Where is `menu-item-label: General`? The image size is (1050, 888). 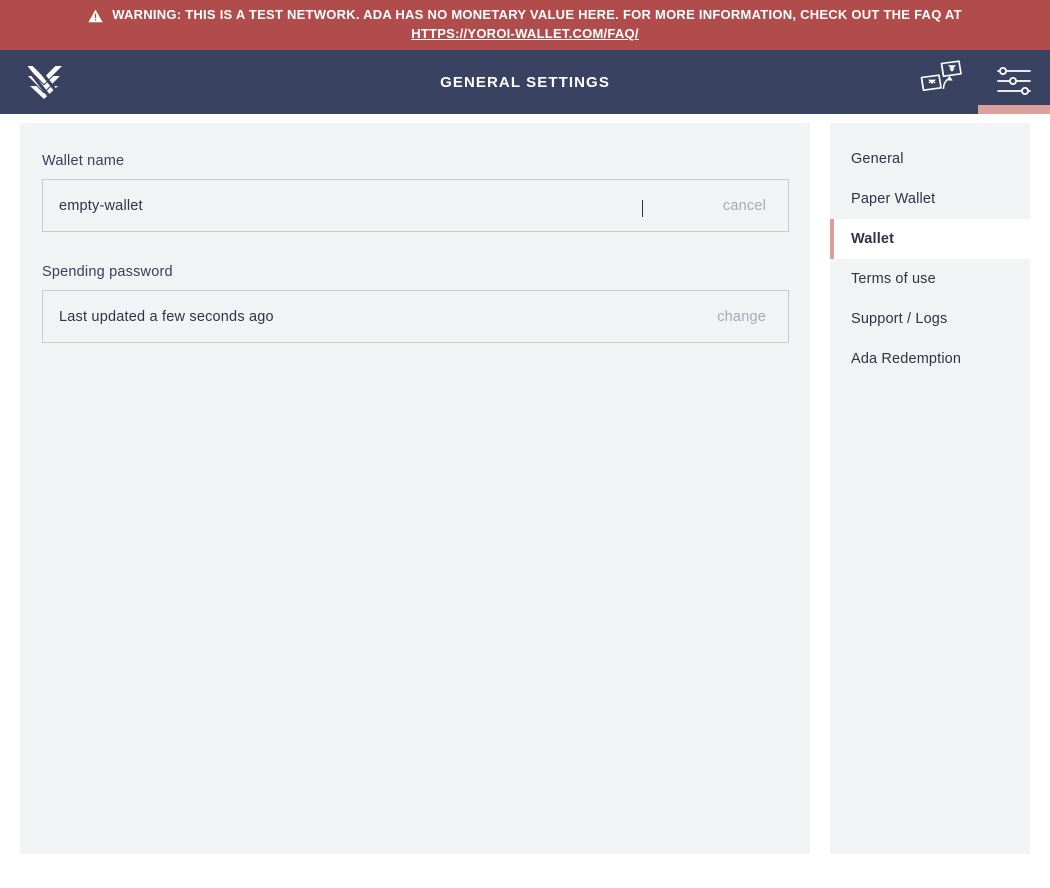
menu-item-label: General is located at coordinates (877, 159).